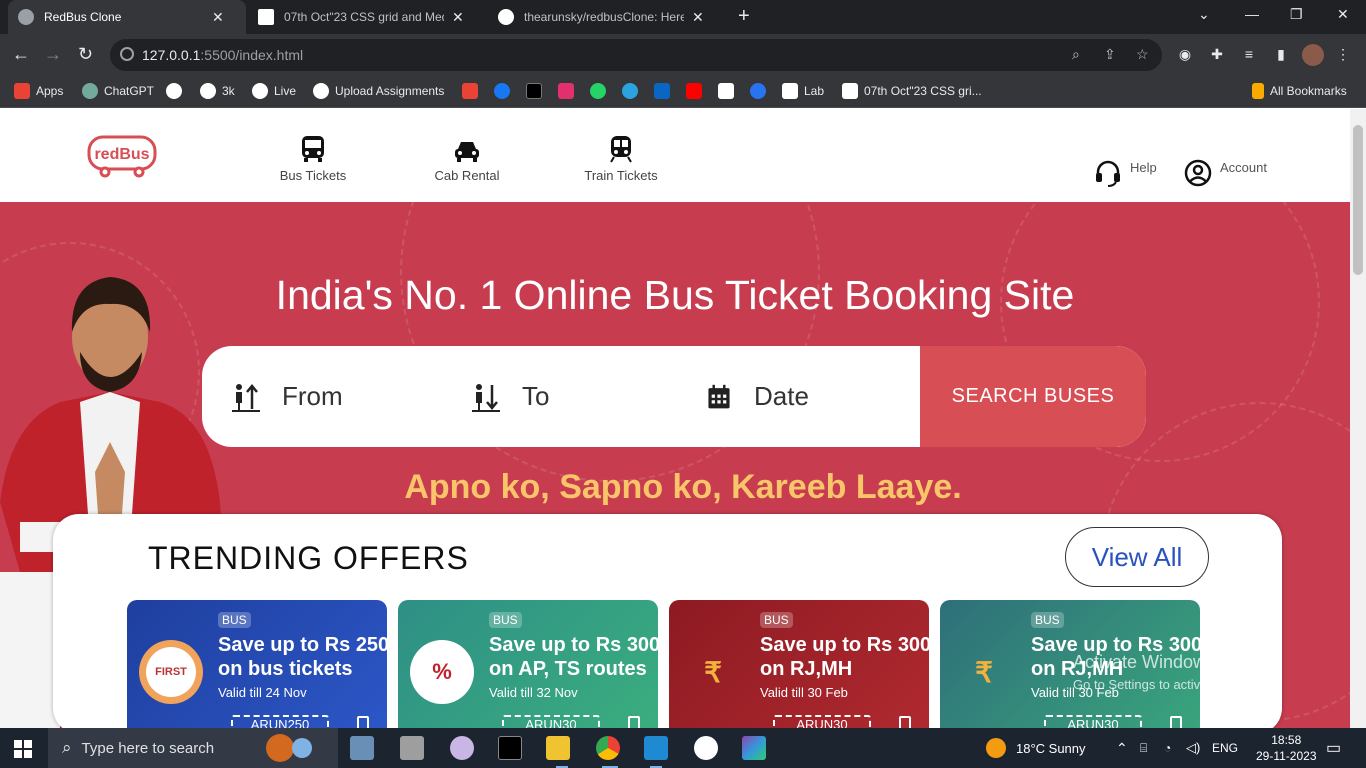 Image resolution: width=1366 pixels, height=768 pixels. I want to click on date-field: Date, so click(806, 396).